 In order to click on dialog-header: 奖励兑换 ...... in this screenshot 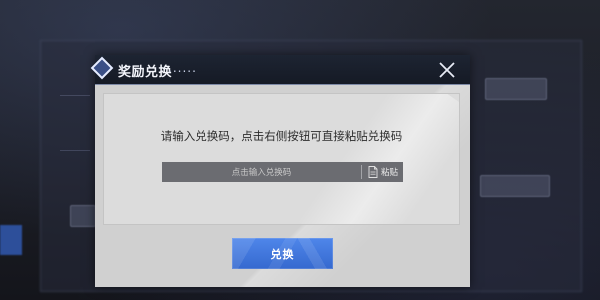, I will do `click(280, 70)`.